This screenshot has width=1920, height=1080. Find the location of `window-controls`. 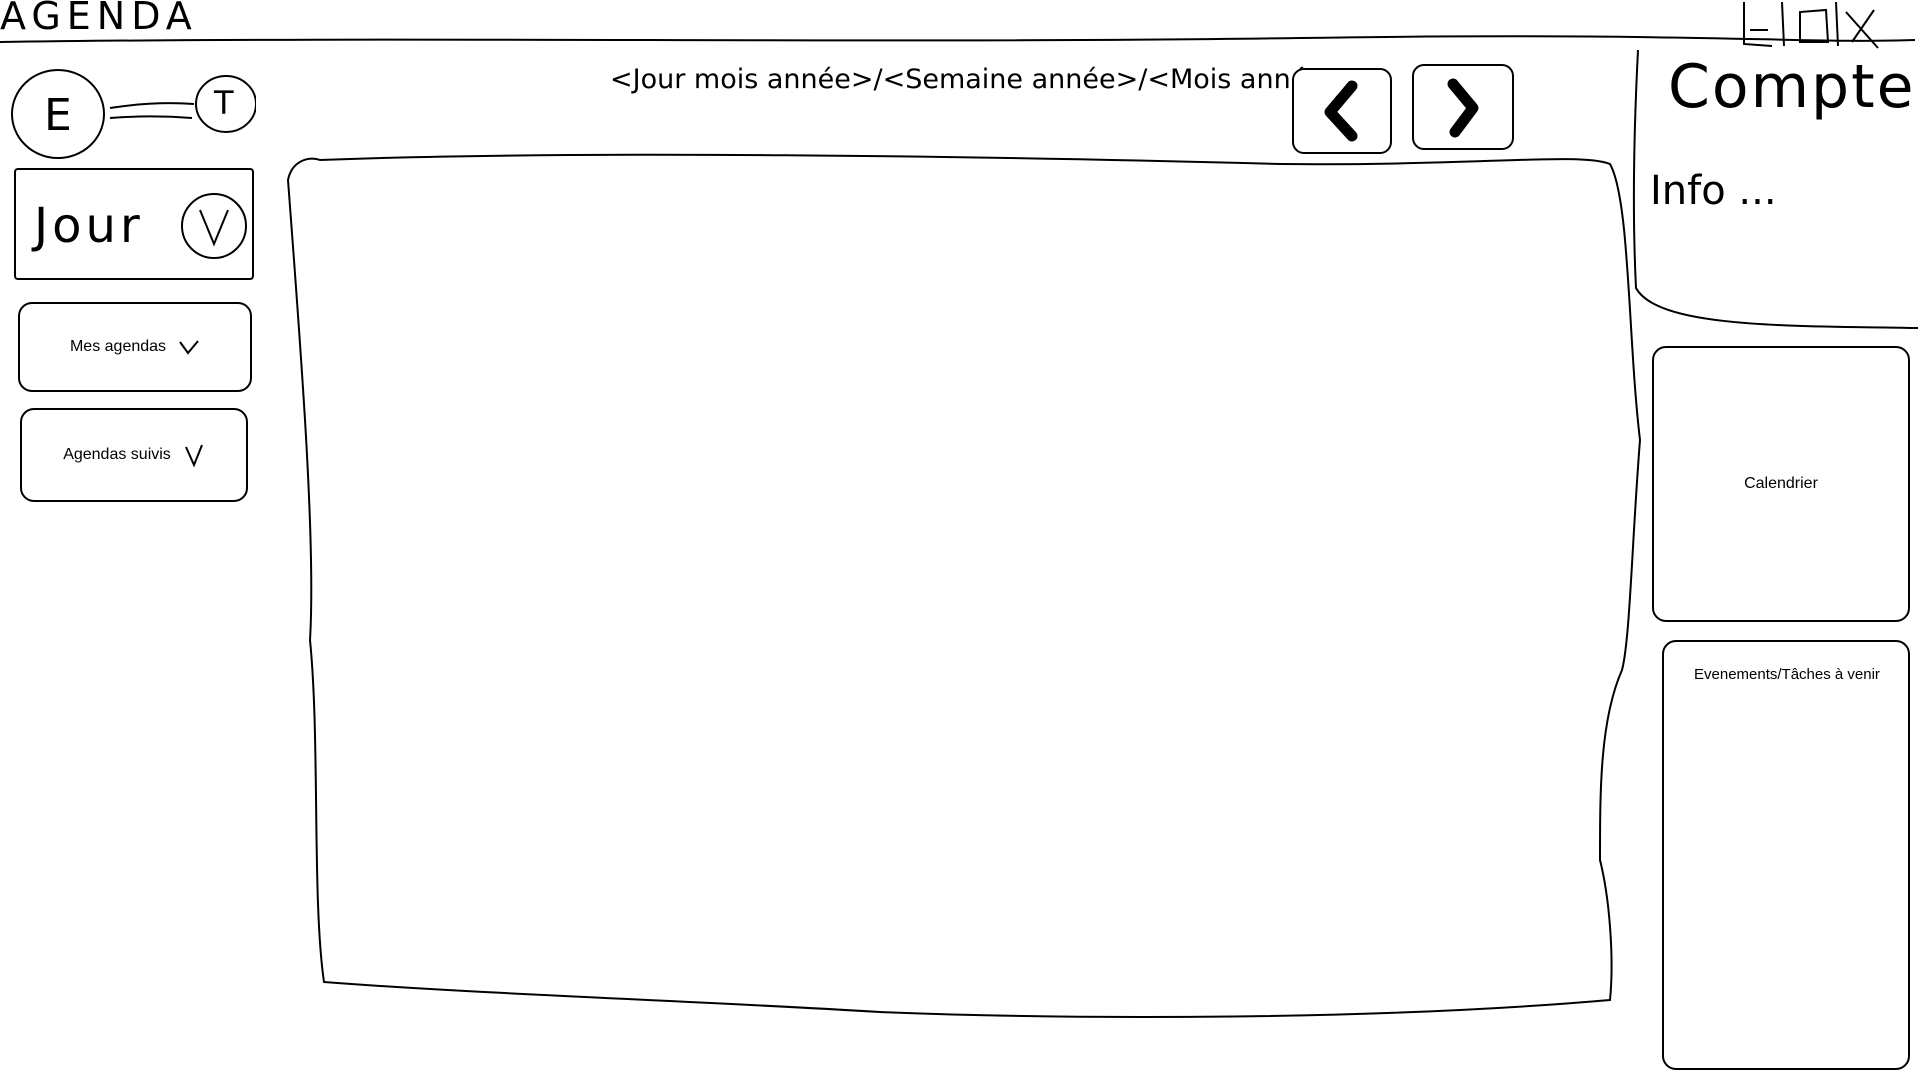

window-controls is located at coordinates (1828, 25).